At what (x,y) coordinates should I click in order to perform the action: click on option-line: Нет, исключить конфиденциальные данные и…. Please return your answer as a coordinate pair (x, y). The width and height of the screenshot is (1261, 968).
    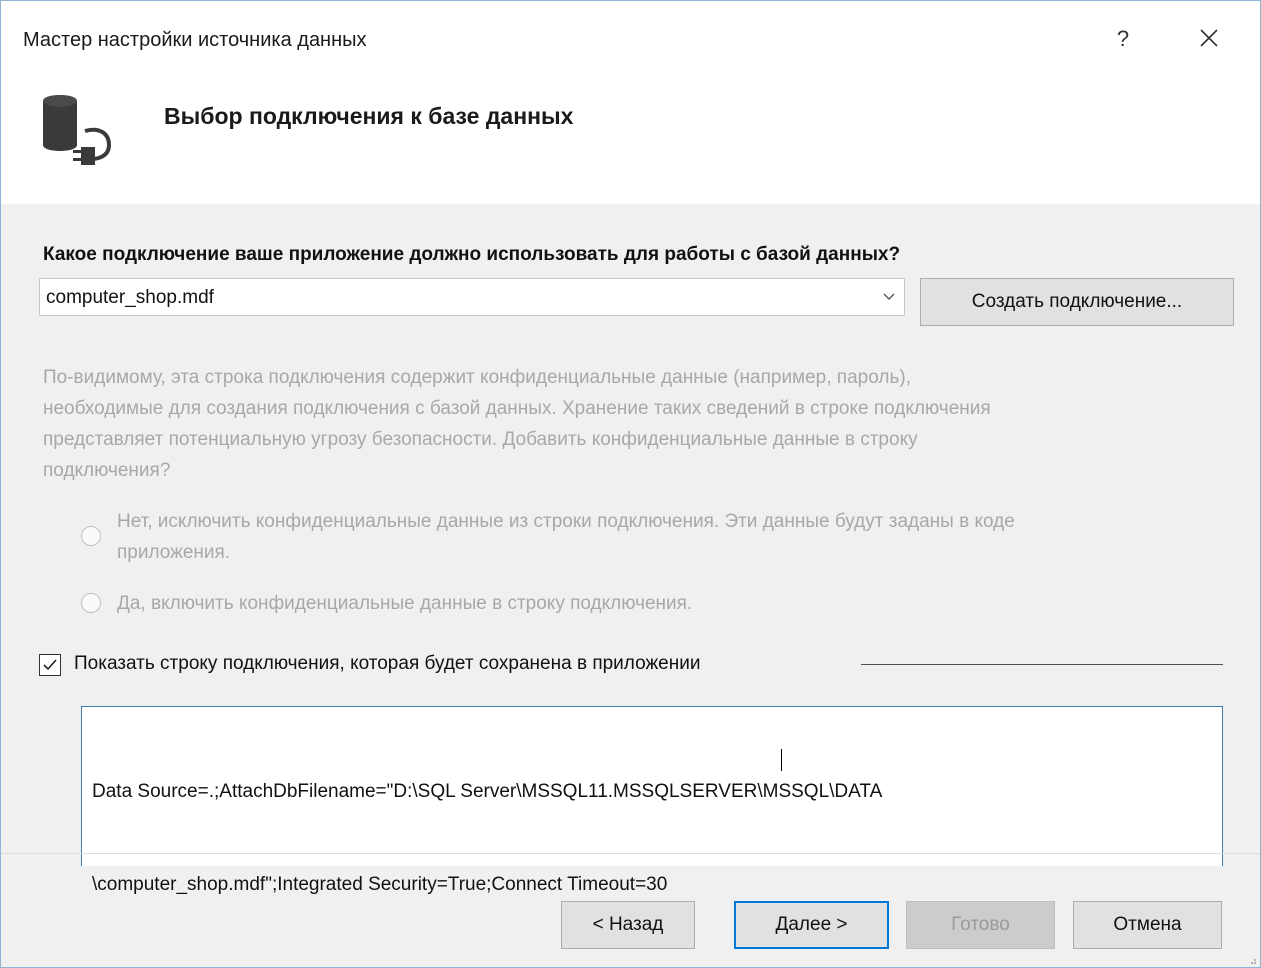
    Looking at the image, I should click on (566, 521).